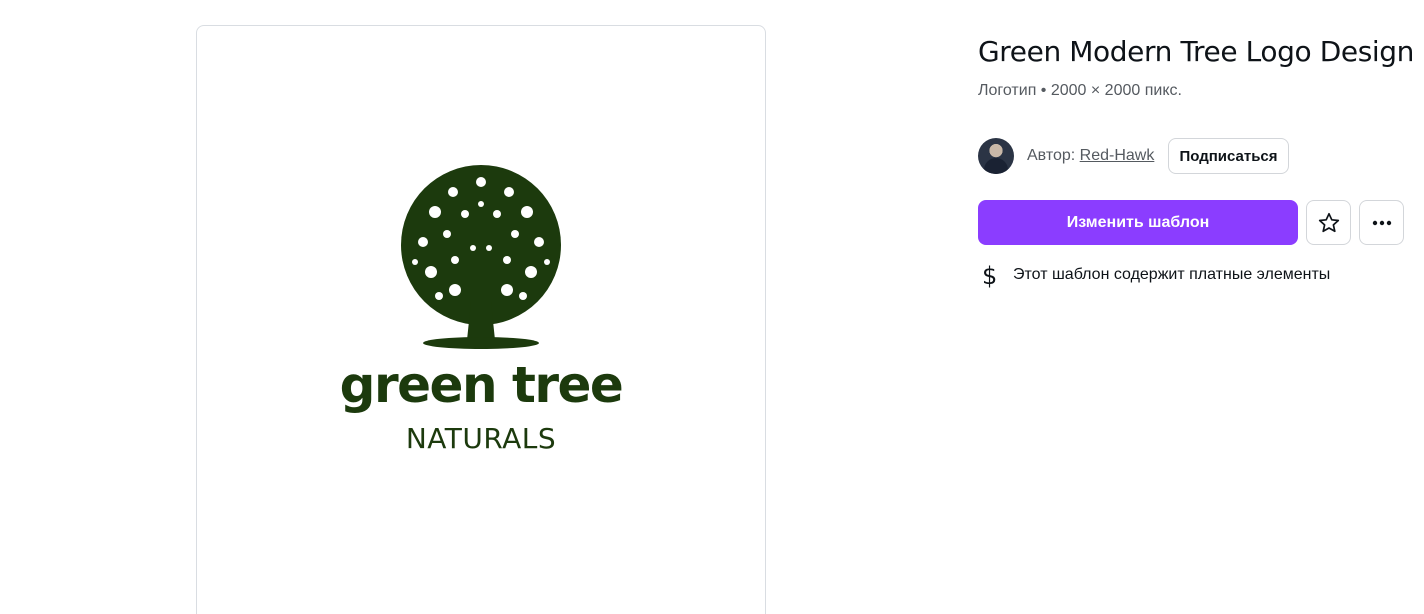  I want to click on follow-button: Подписаться, so click(1228, 156).